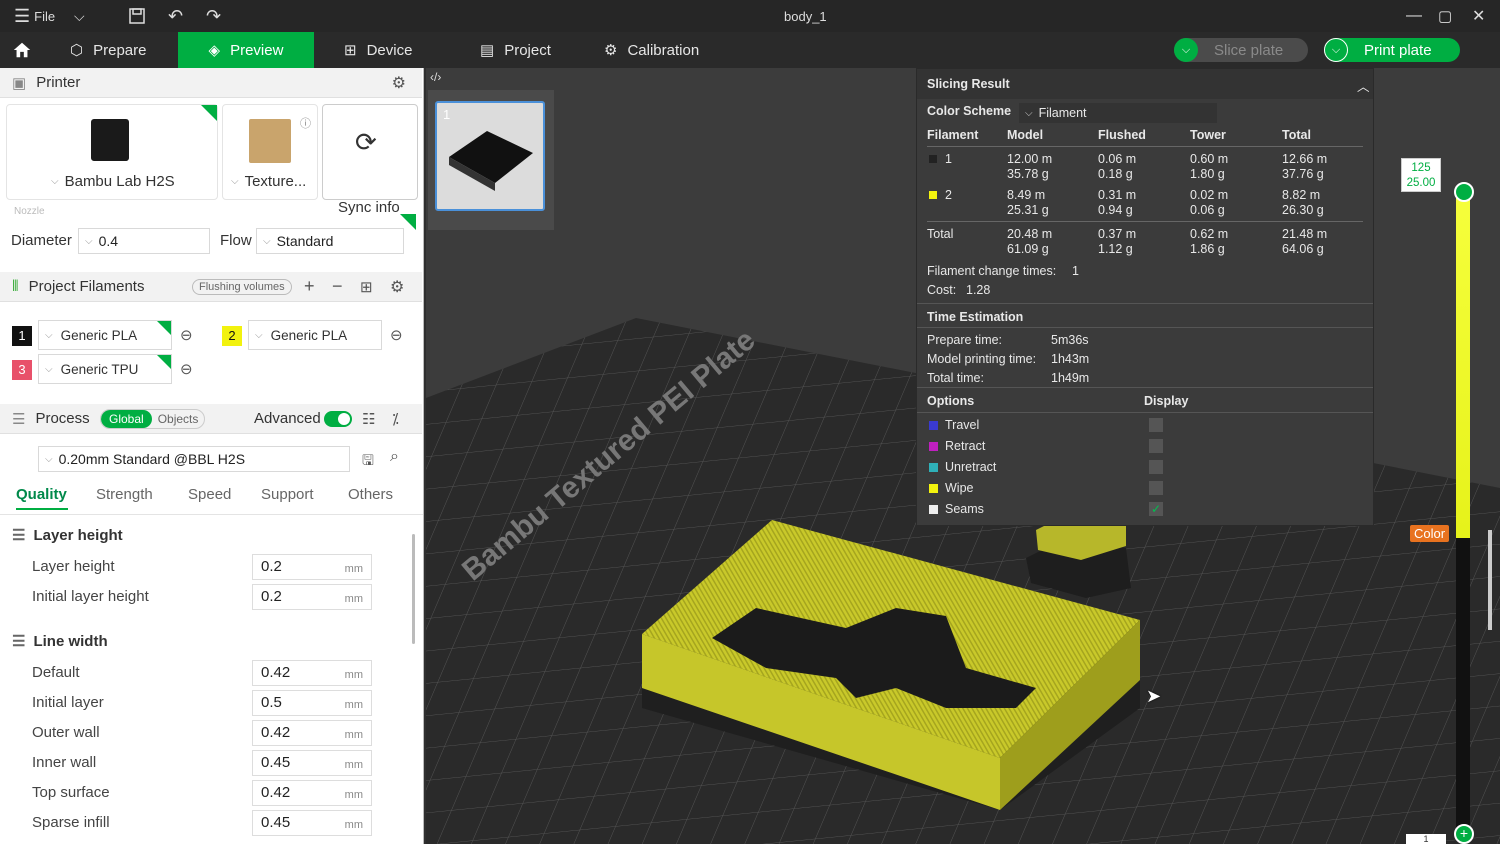 The width and height of the screenshot is (1500, 844). What do you see at coordinates (194, 459) in the screenshot?
I see `process-preset-select: ⌵ 0.20mm Standard @BBL H2S` at bounding box center [194, 459].